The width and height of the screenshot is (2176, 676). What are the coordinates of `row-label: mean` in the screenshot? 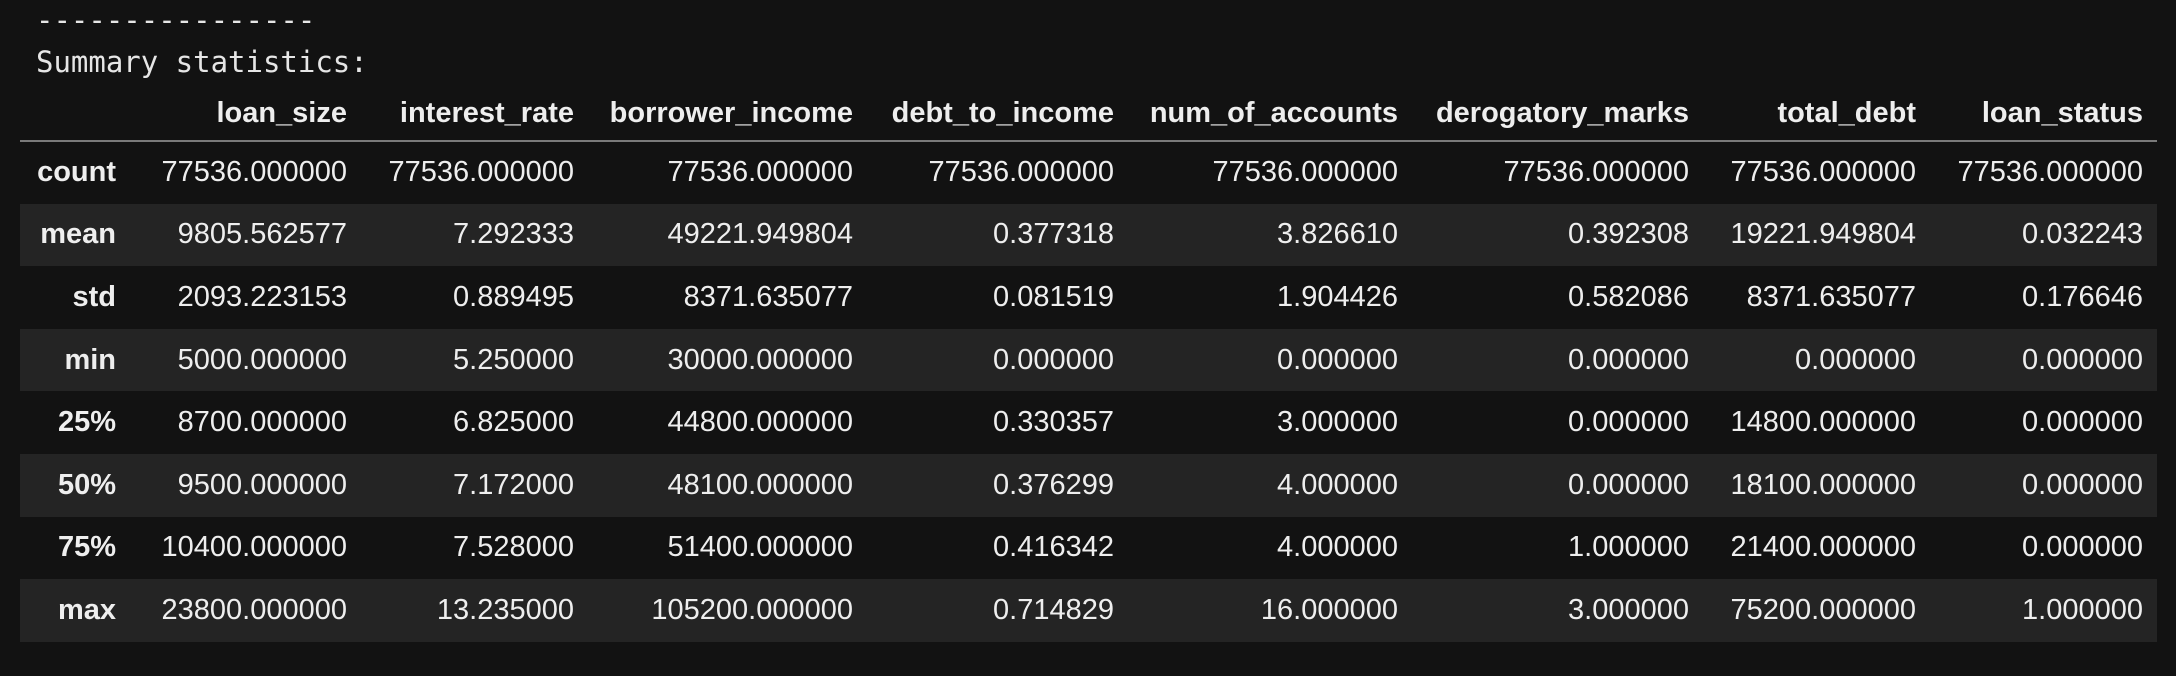 It's located at (78, 234).